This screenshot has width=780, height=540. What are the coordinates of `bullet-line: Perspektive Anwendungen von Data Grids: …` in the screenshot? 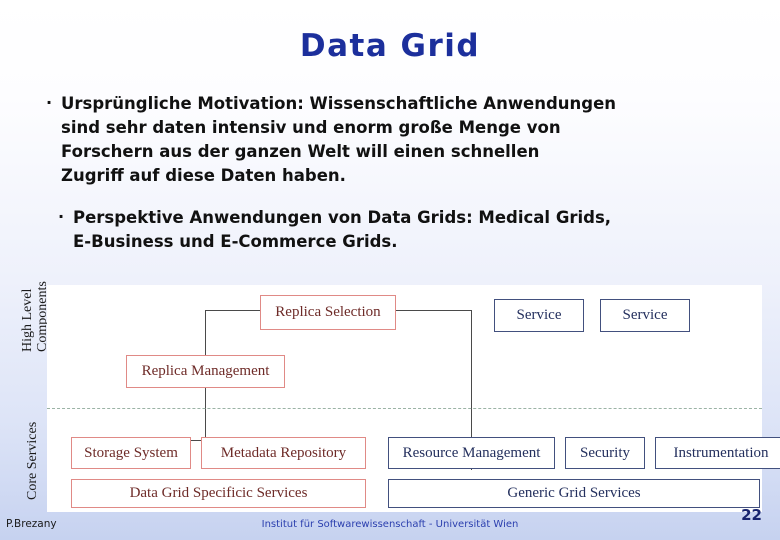 It's located at (342, 217).